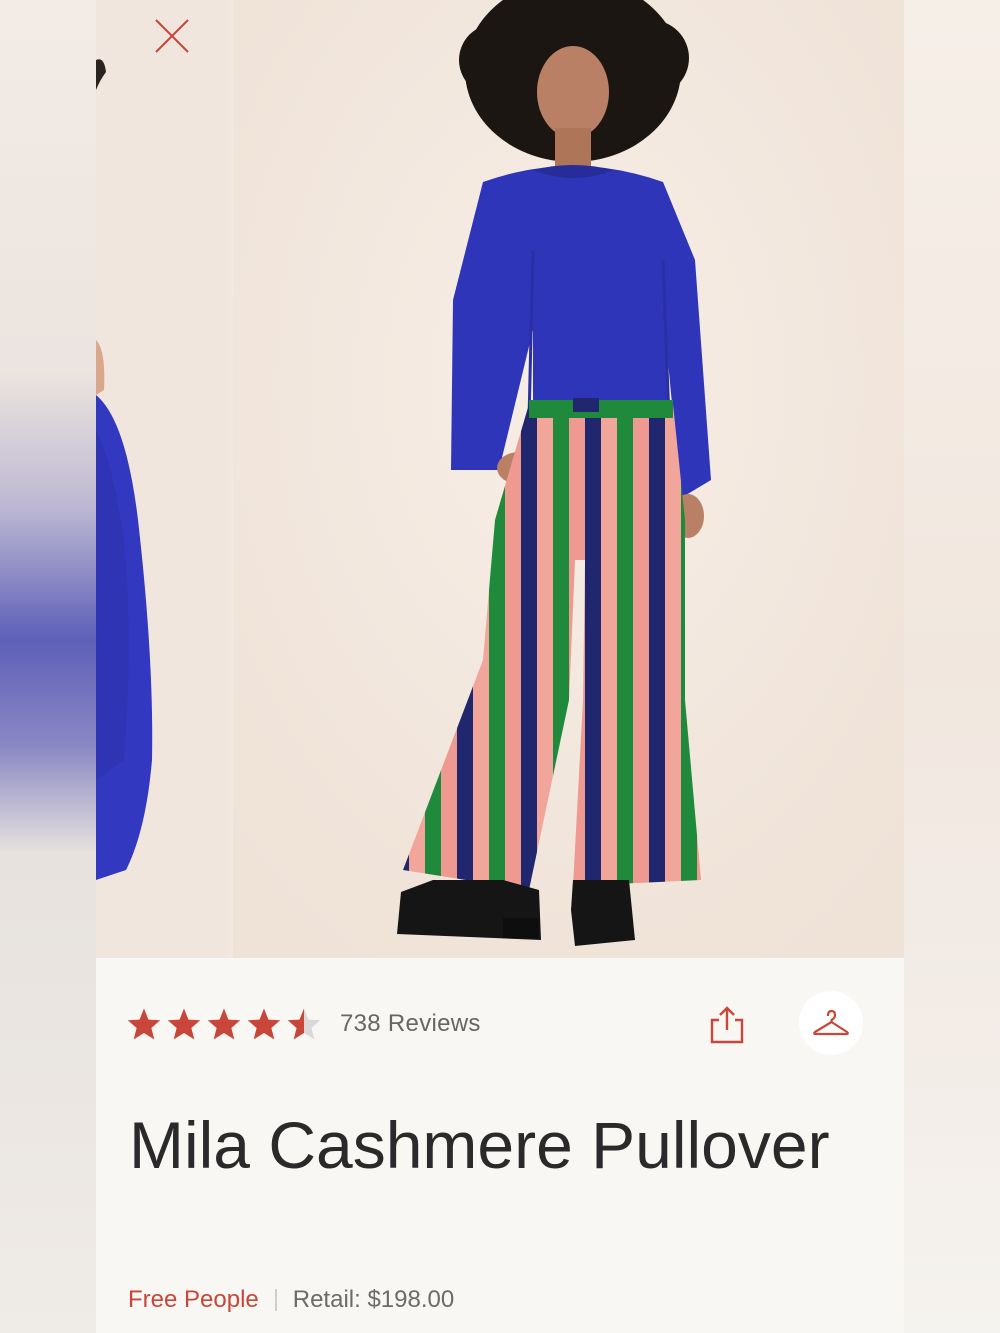 This screenshot has width=1000, height=1333. I want to click on rating-summary: 738 Reviews, so click(303, 1024).